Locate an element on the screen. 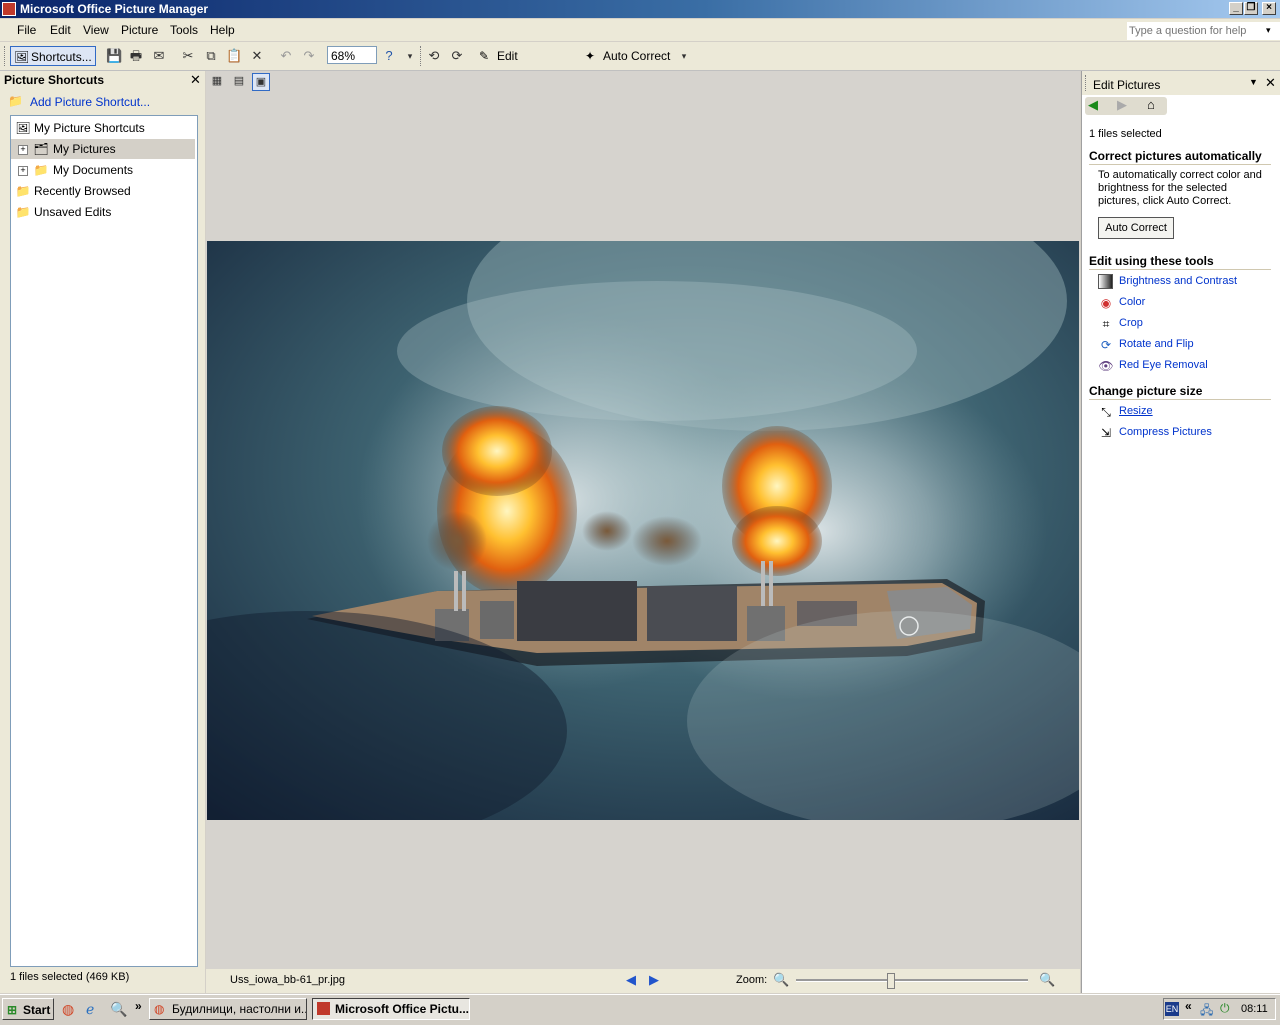 Image resolution: width=1280 pixels, height=1025 pixels. cut-icon: ✂ is located at coordinates (188, 56).